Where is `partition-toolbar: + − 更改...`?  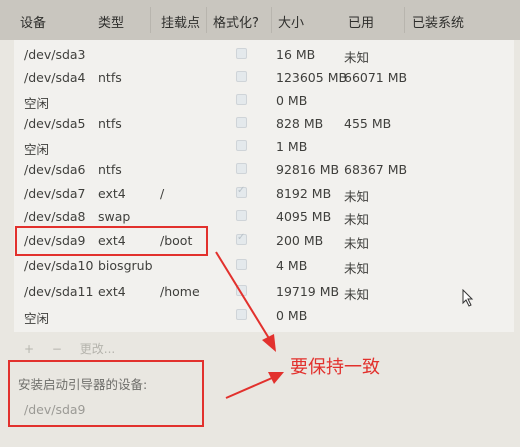
partition-toolbar: + − 更改... is located at coordinates (76, 348).